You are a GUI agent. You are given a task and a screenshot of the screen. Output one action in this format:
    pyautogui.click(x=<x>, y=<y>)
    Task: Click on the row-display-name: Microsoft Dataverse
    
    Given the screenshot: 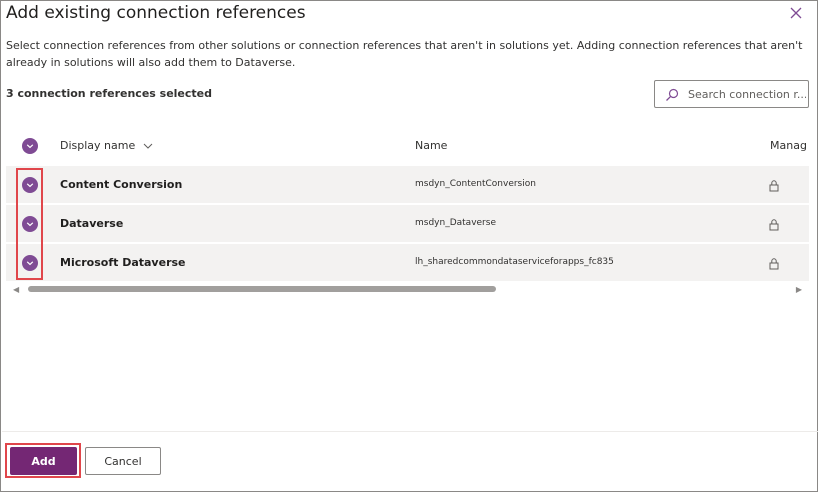 What is the action you would take?
    pyautogui.click(x=123, y=262)
    